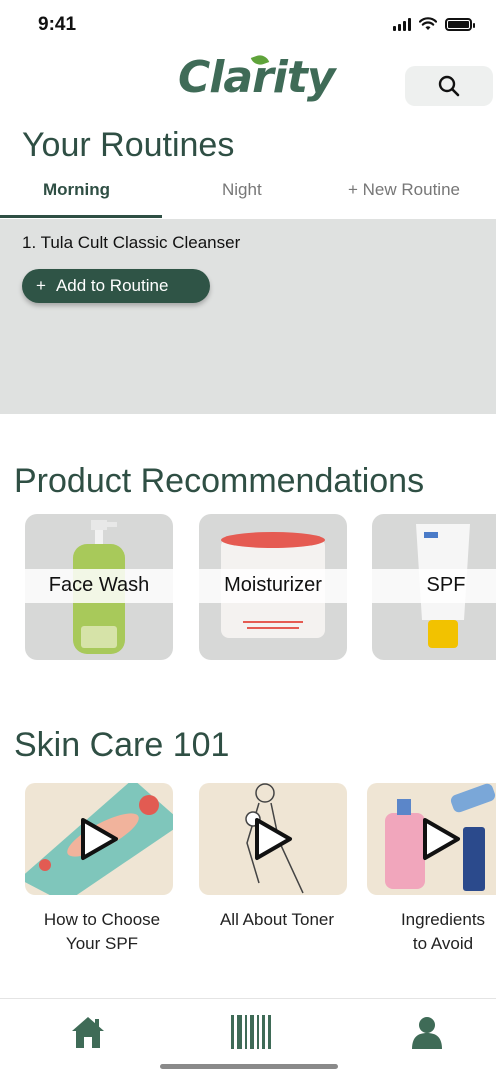 The image size is (496, 1080). I want to click on nav-home-button, so click(88, 1034).